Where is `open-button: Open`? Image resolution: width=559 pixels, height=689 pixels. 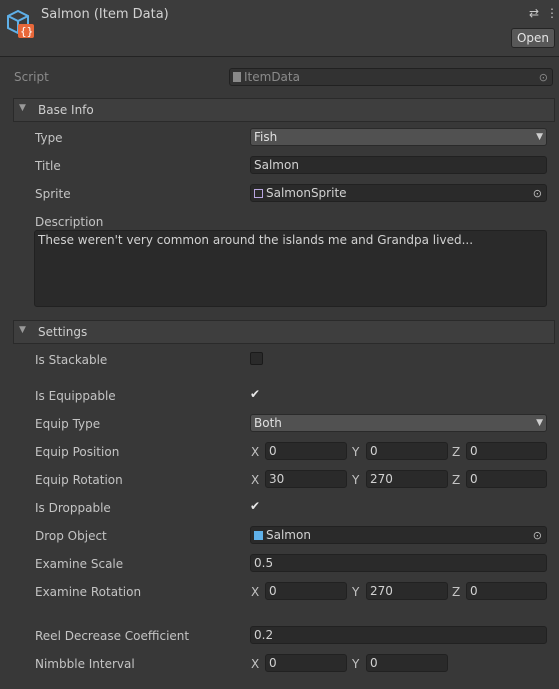
open-button: Open is located at coordinates (533, 38).